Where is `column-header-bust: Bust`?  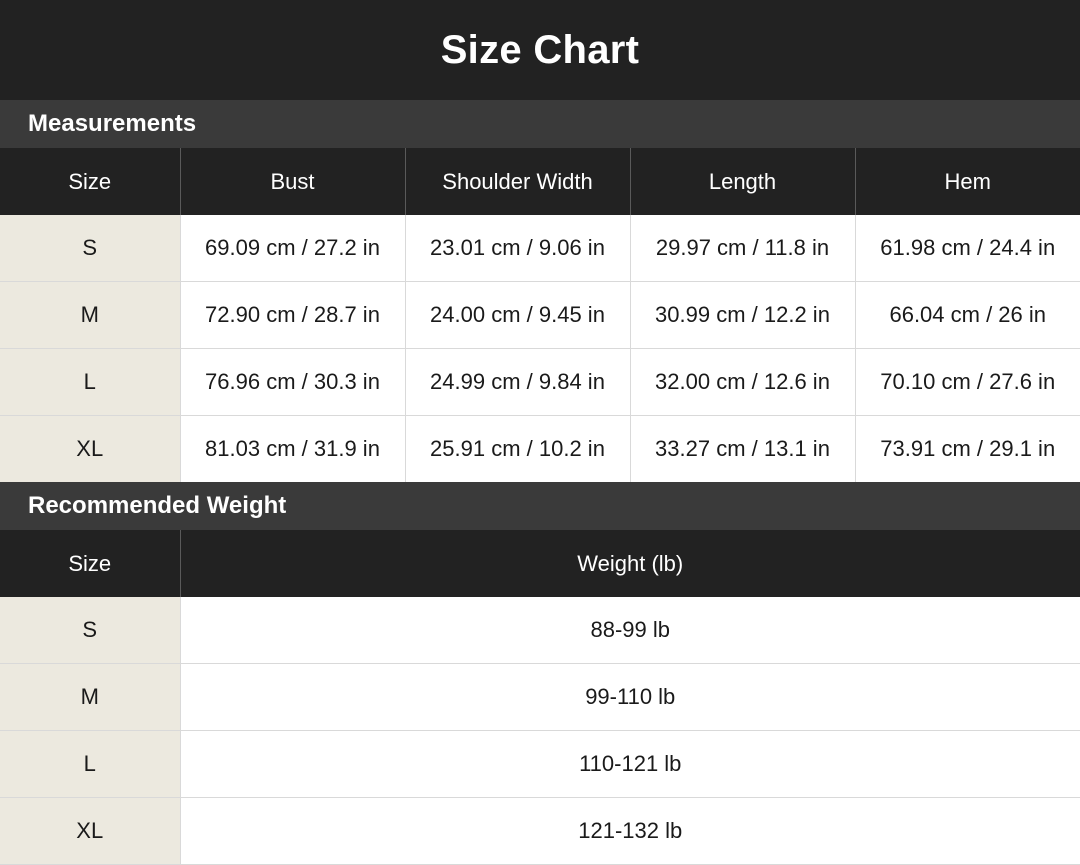
column-header-bust: Bust is located at coordinates (292, 181).